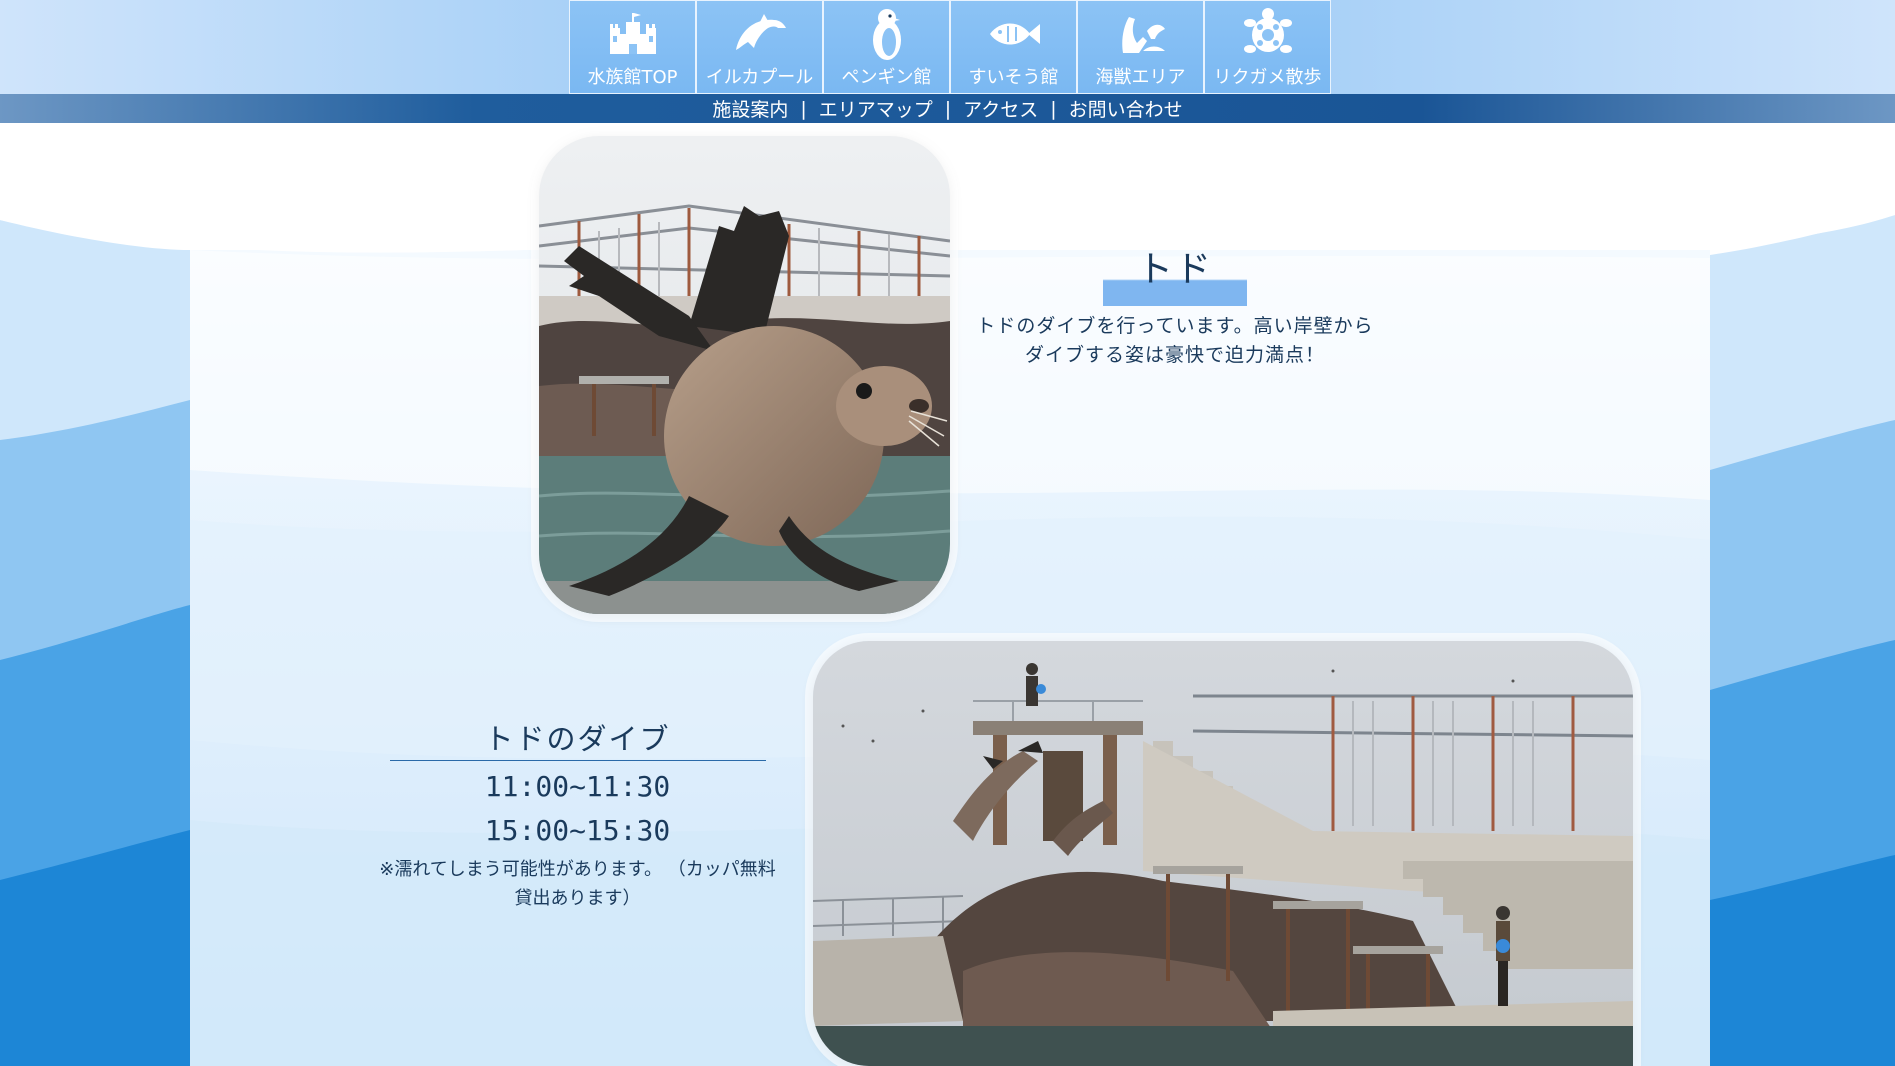 Image resolution: width=1895 pixels, height=1066 pixels. I want to click on schedule-title: トドのダイブ, so click(577, 740).